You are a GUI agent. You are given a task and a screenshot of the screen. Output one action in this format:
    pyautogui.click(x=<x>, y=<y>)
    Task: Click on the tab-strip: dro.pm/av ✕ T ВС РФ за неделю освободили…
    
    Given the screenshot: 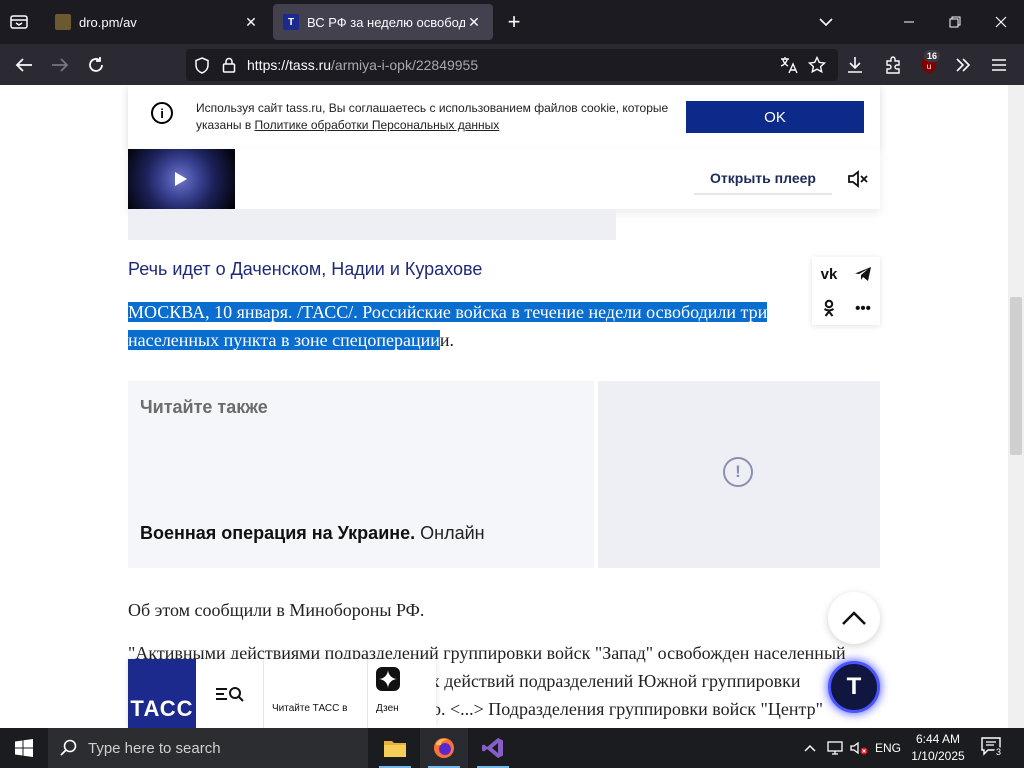 What is the action you would take?
    pyautogui.click(x=512, y=22)
    